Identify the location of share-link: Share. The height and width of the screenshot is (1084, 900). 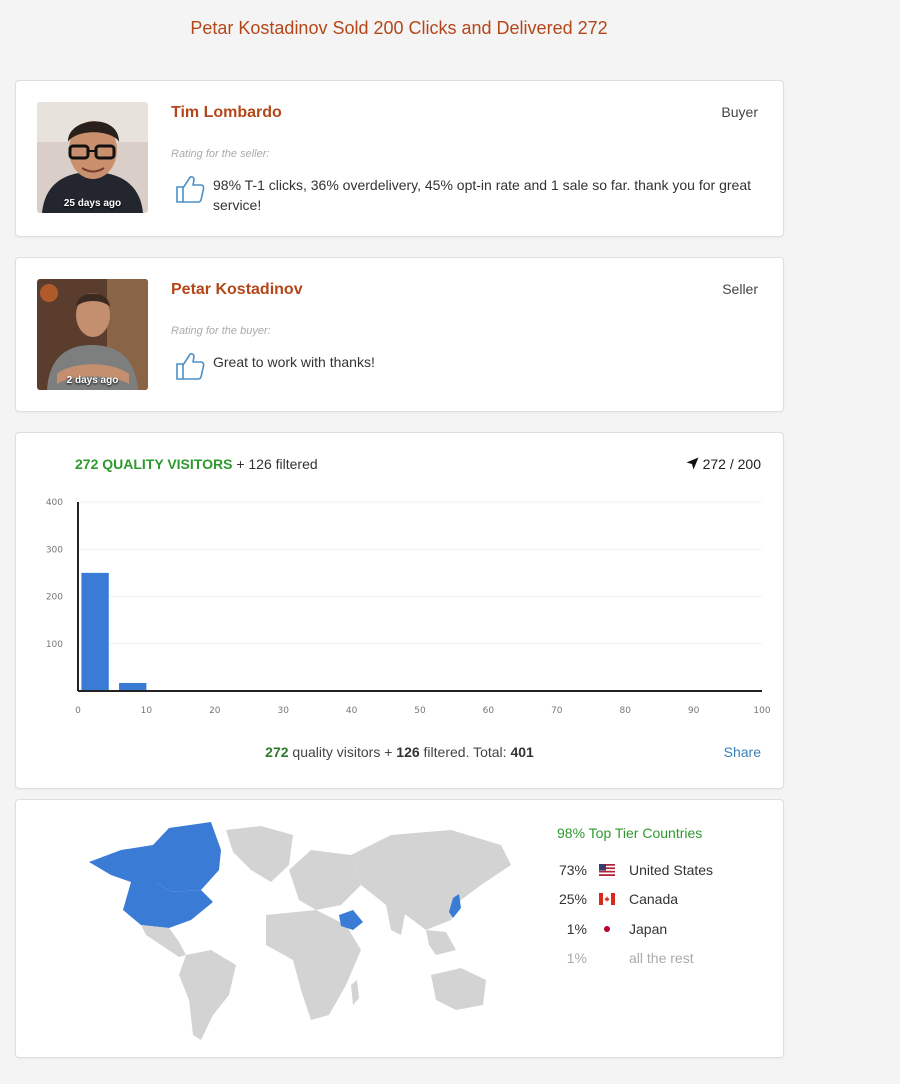
(742, 752).